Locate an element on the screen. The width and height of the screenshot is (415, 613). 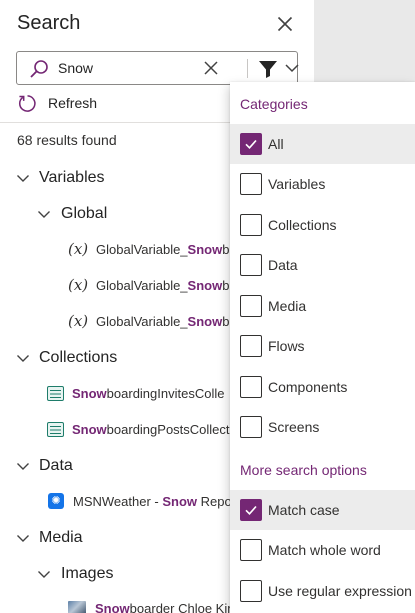
search-input is located at coordinates (133, 68).